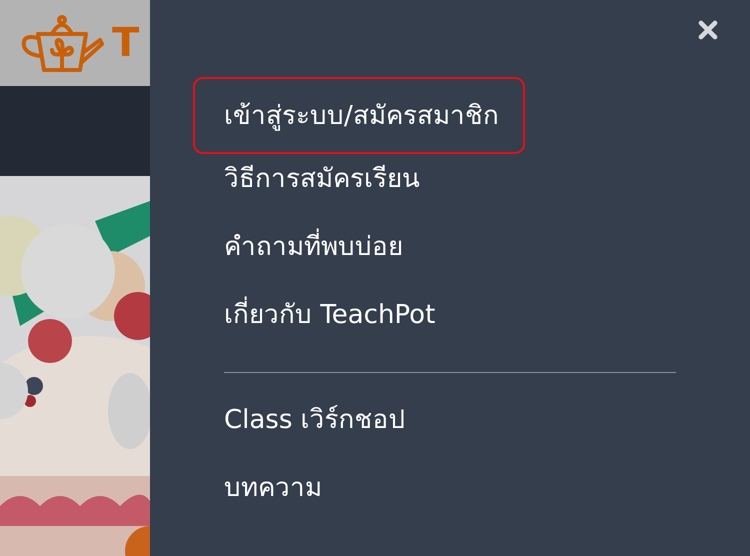 The width and height of the screenshot is (750, 556). What do you see at coordinates (273, 488) in the screenshot?
I see `menu-item: บทความ` at bounding box center [273, 488].